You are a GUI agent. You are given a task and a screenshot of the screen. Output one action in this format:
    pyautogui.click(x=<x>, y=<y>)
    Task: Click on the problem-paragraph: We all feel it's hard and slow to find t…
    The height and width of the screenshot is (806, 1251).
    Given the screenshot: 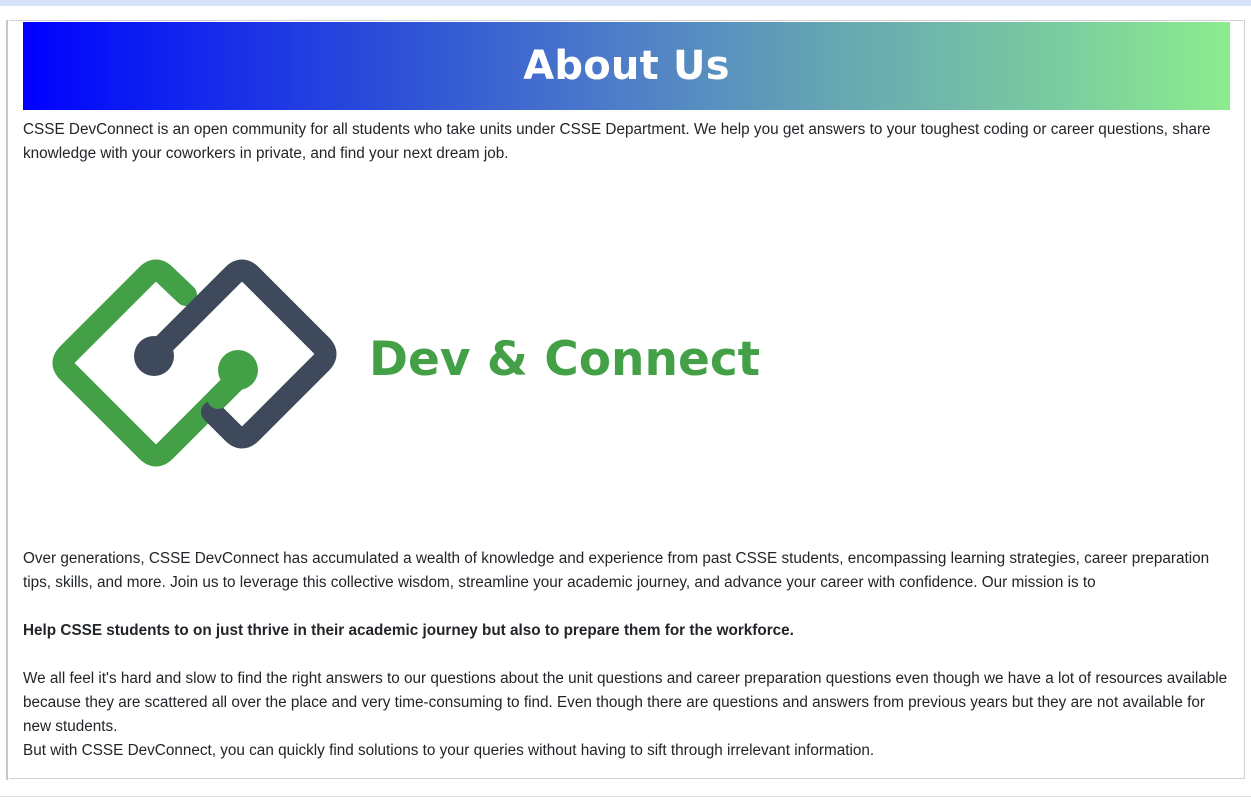 What is the action you would take?
    pyautogui.click(x=625, y=702)
    